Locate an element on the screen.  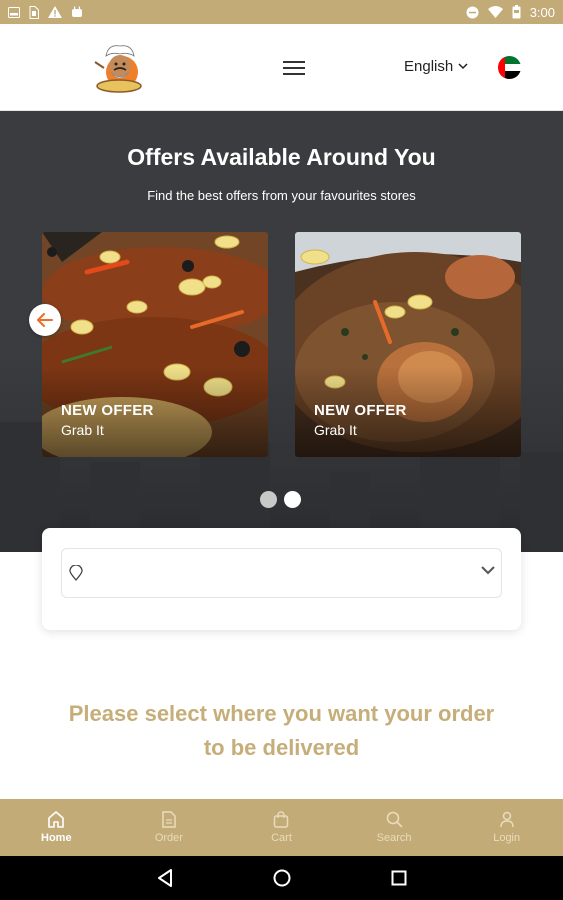
back-icon is located at coordinates (164, 878).